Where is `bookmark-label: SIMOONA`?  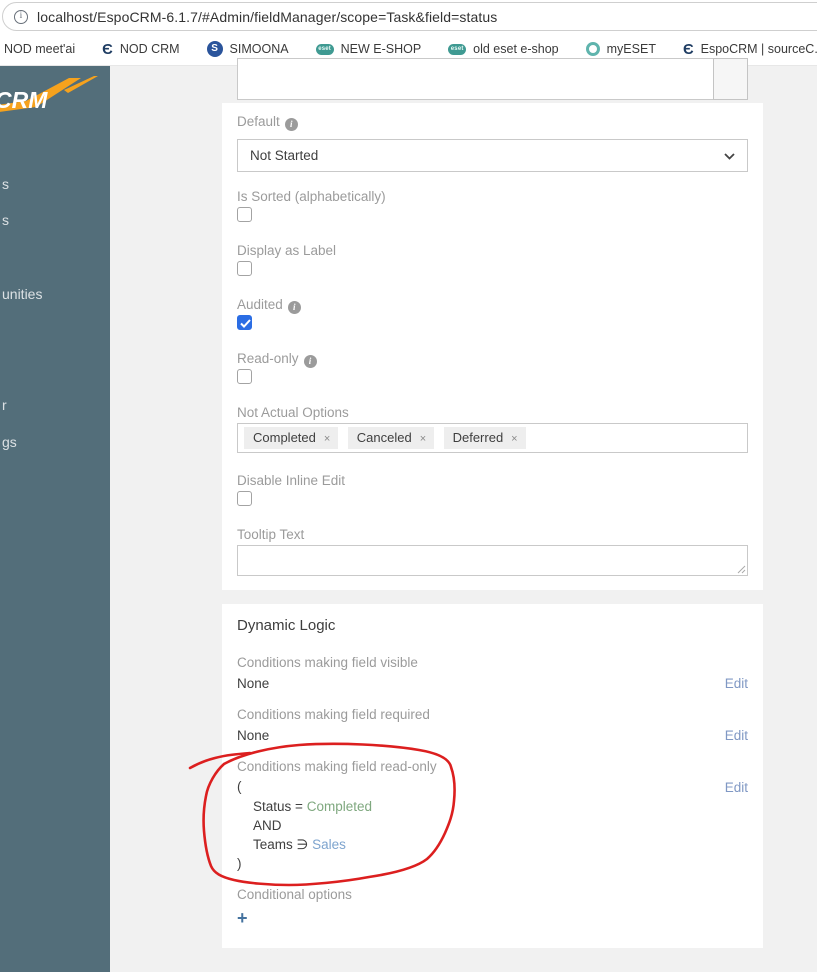 bookmark-label: SIMOONA is located at coordinates (259, 49).